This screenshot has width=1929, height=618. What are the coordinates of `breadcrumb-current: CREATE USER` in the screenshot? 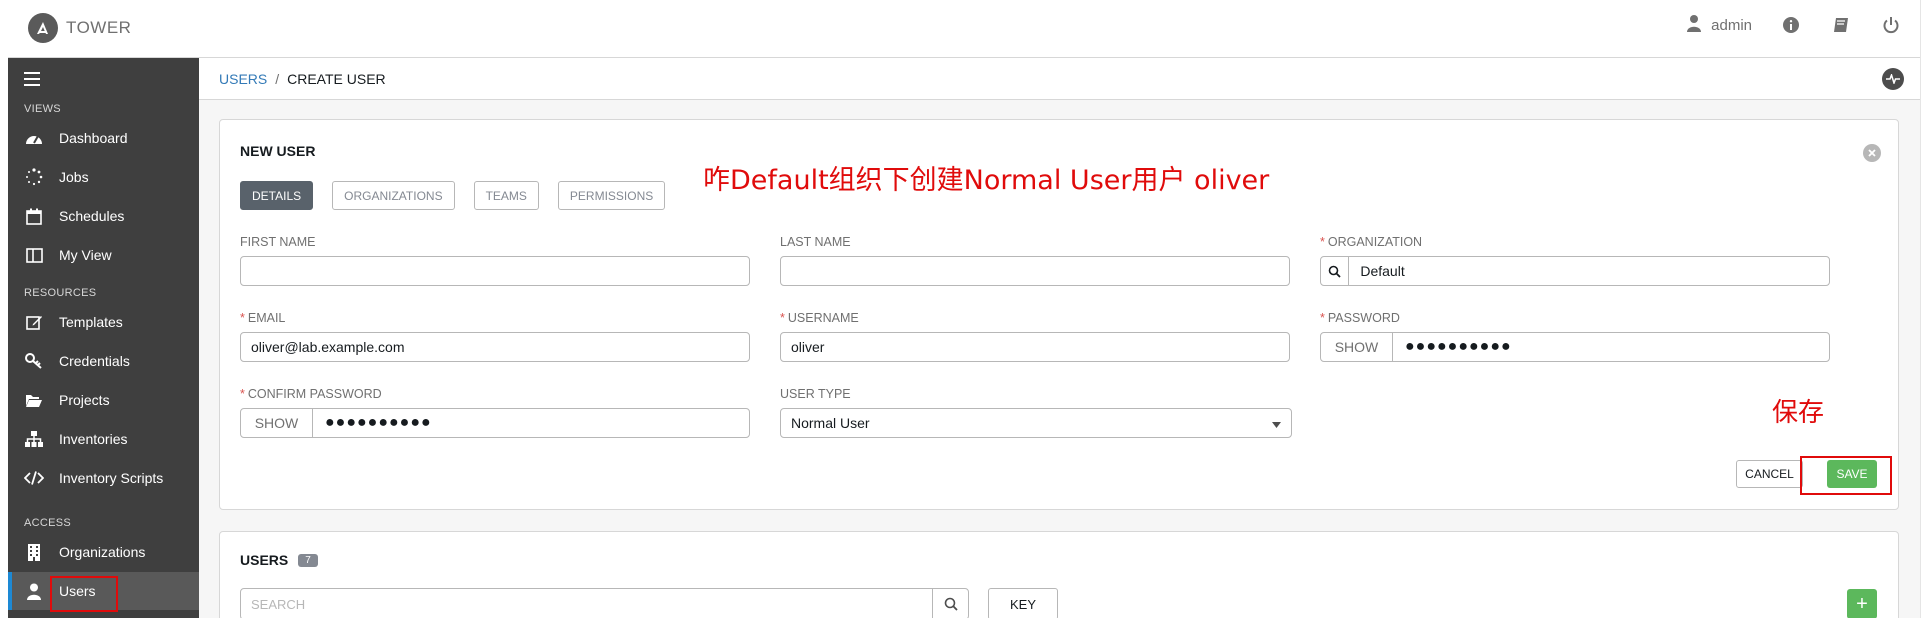 It's located at (336, 79).